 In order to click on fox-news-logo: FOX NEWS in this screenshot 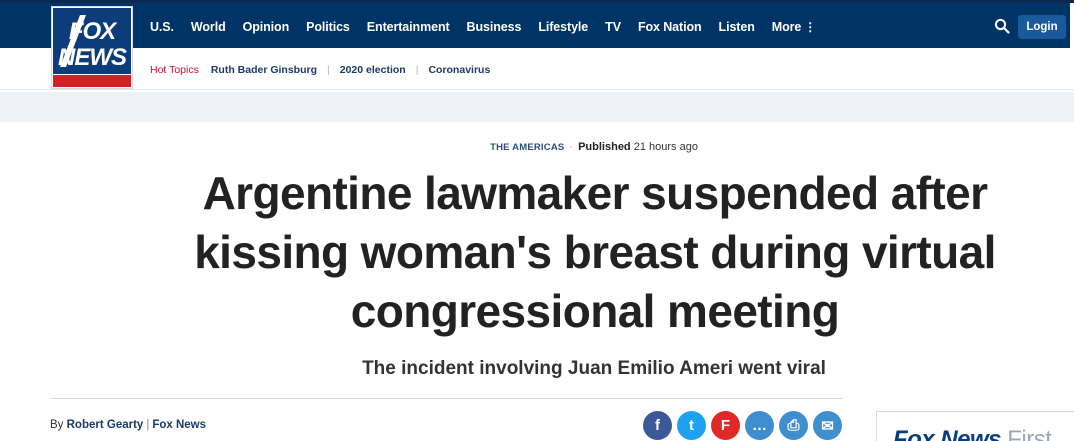, I will do `click(92, 47)`.